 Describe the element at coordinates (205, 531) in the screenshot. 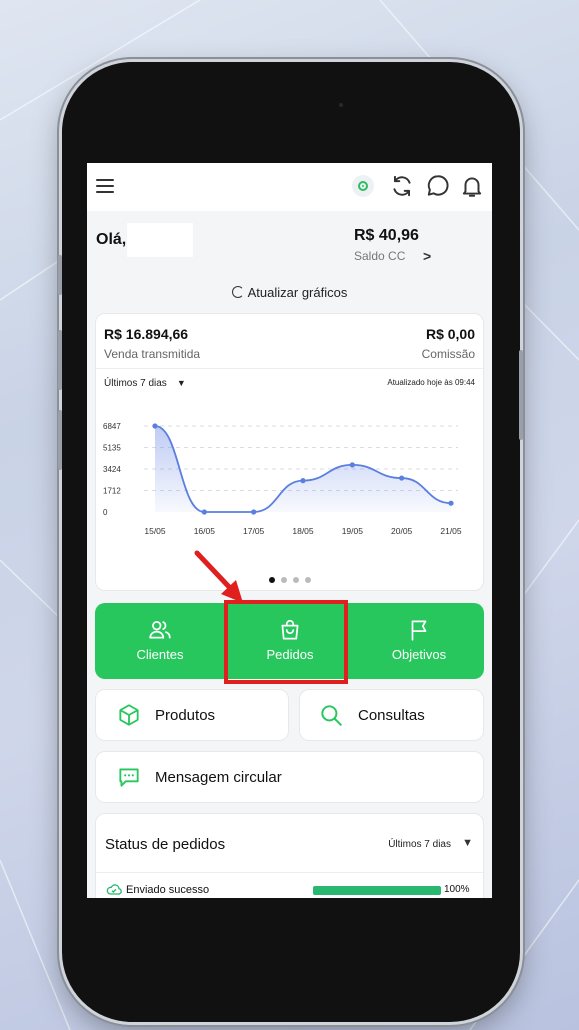

I see `x-tick-label: 16/05` at that location.